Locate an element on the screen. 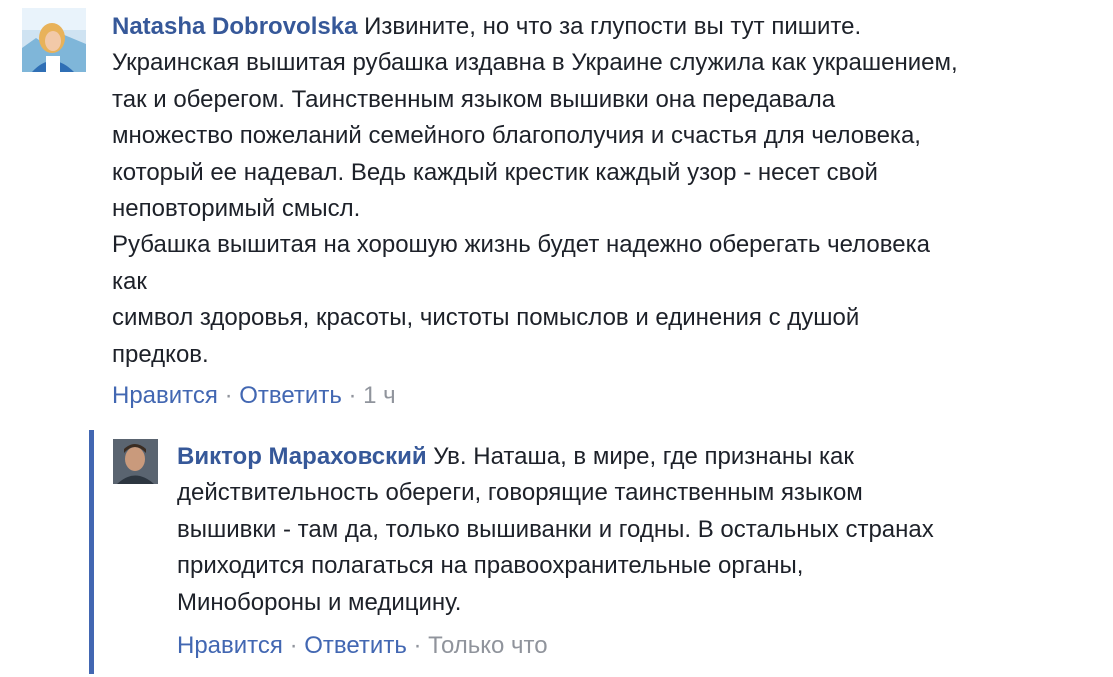 The image size is (1113, 677). reply-thread-indicator is located at coordinates (91, 552).